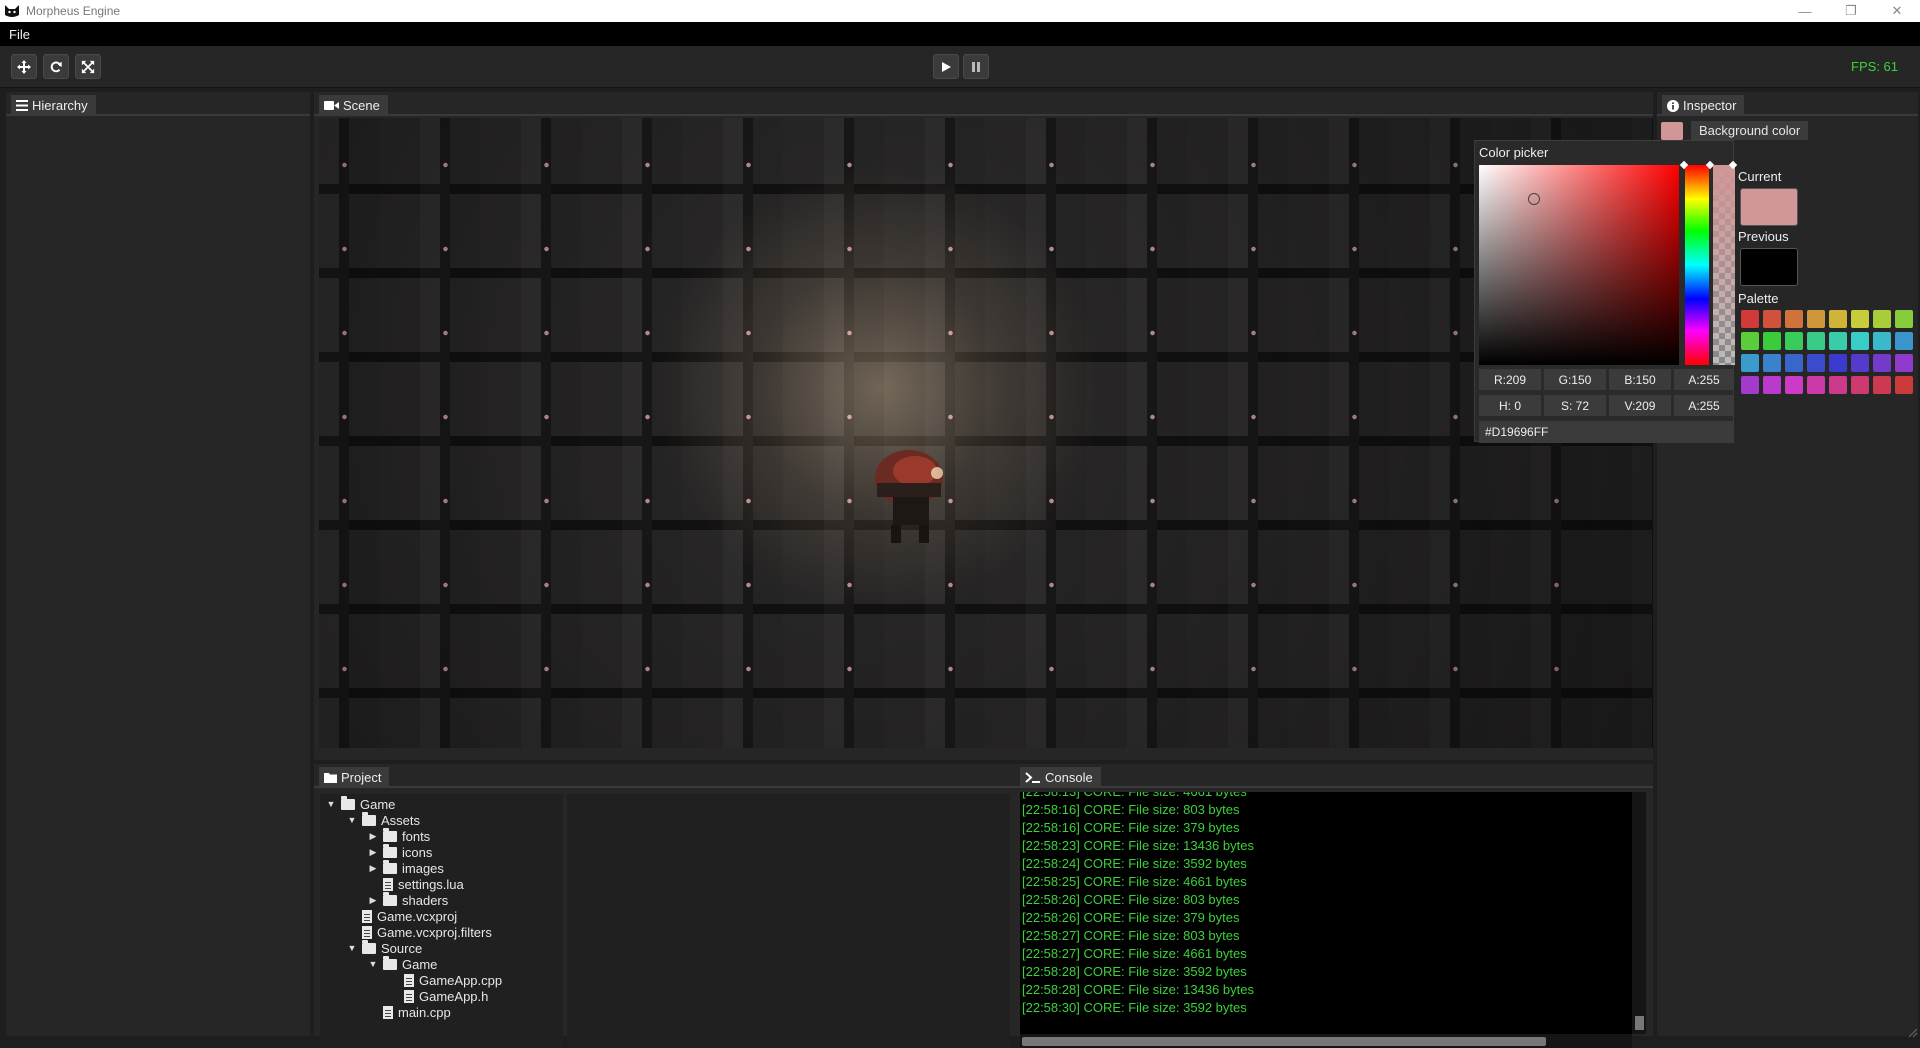 The width and height of the screenshot is (1920, 1048). I want to click on console-line: [22:58:28] CORE: File size: 13436 bytes, so click(1138, 989).